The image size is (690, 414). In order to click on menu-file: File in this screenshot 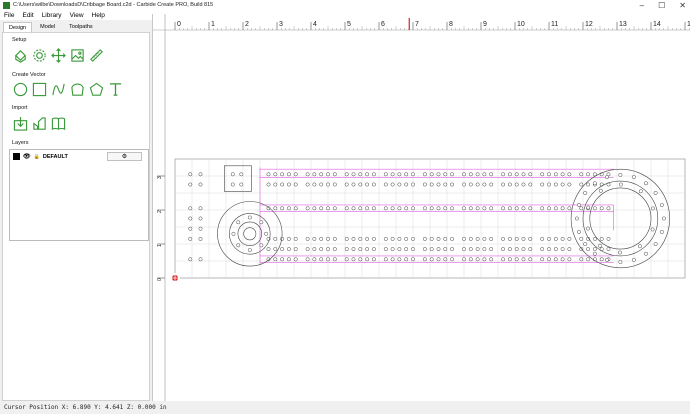, I will do `click(9, 15)`.